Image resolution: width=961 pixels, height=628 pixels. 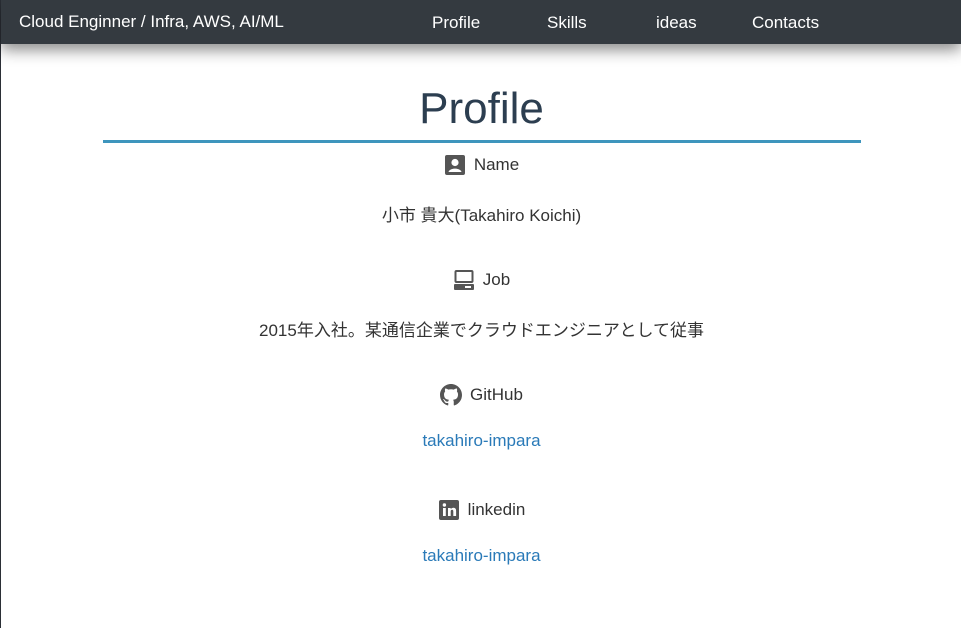 I want to click on linkedin-link: takahiro-impara, so click(x=481, y=555).